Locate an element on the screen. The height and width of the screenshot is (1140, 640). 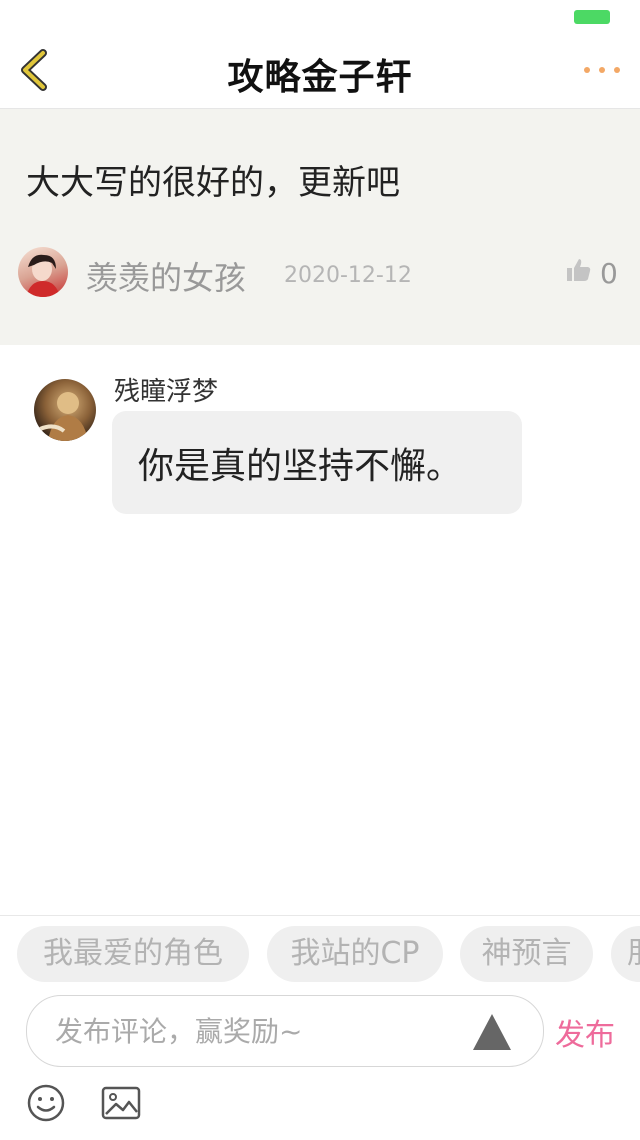
page-title: 攻略金子轩 is located at coordinates (320, 77).